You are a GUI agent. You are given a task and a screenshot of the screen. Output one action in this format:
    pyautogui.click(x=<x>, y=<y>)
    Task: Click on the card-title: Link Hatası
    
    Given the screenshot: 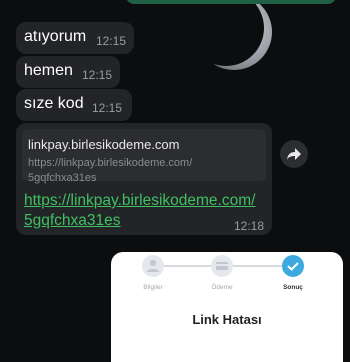 What is the action you would take?
    pyautogui.click(x=227, y=319)
    